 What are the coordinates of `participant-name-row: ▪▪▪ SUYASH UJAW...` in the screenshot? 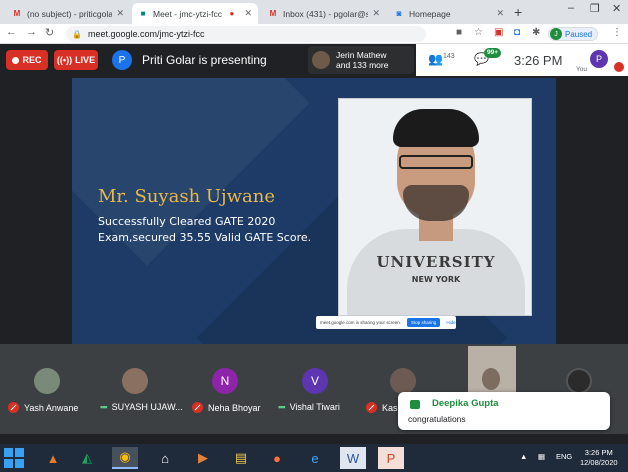 It's located at (141, 407).